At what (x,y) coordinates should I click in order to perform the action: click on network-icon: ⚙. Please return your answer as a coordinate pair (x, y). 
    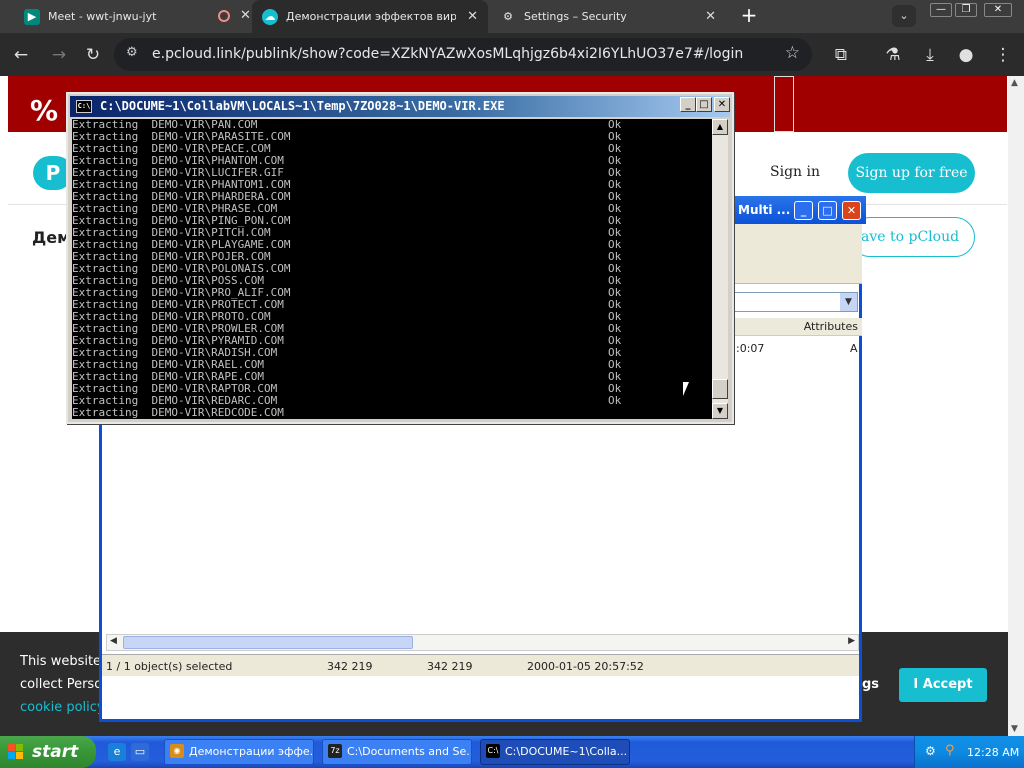
    Looking at the image, I should click on (930, 751).